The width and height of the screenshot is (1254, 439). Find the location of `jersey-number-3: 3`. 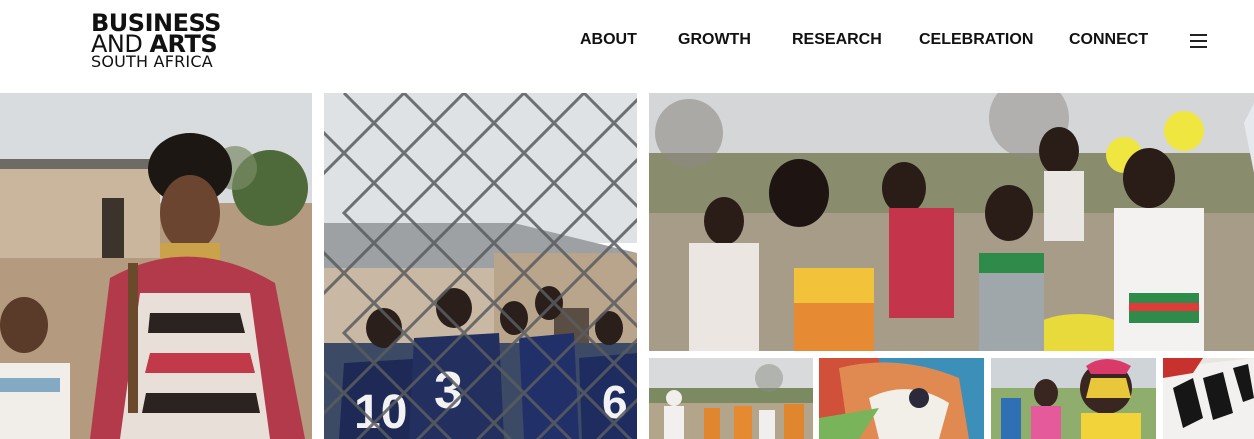

jersey-number-3: 3 is located at coordinates (448, 391).